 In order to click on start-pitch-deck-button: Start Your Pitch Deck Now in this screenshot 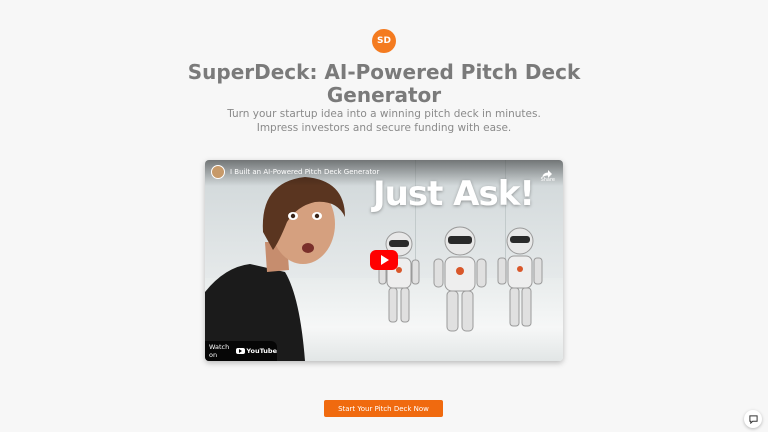, I will do `click(383, 408)`.